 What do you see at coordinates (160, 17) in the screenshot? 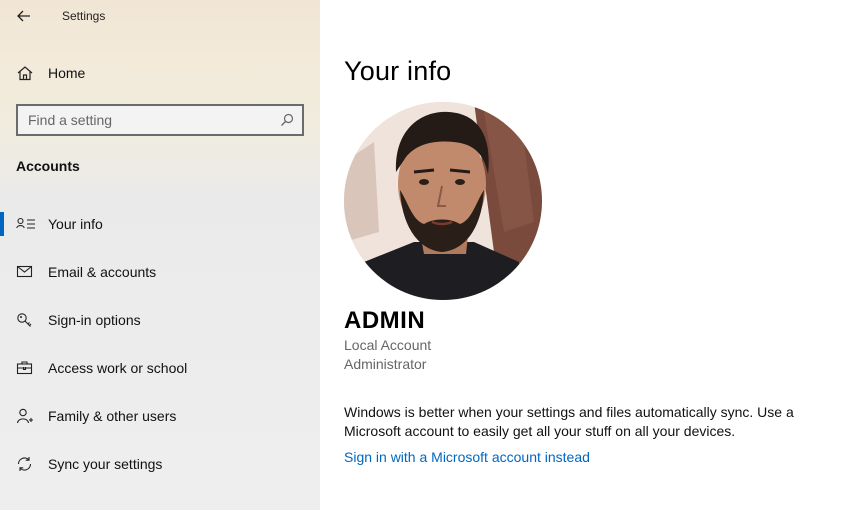
I see `title-bar: Settings` at bounding box center [160, 17].